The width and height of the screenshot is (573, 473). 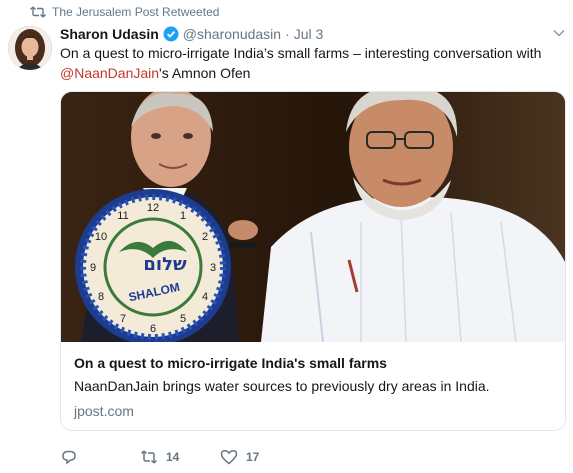 What do you see at coordinates (165, 264) in the screenshot?
I see `plate-hebrew-text: שלום` at bounding box center [165, 264].